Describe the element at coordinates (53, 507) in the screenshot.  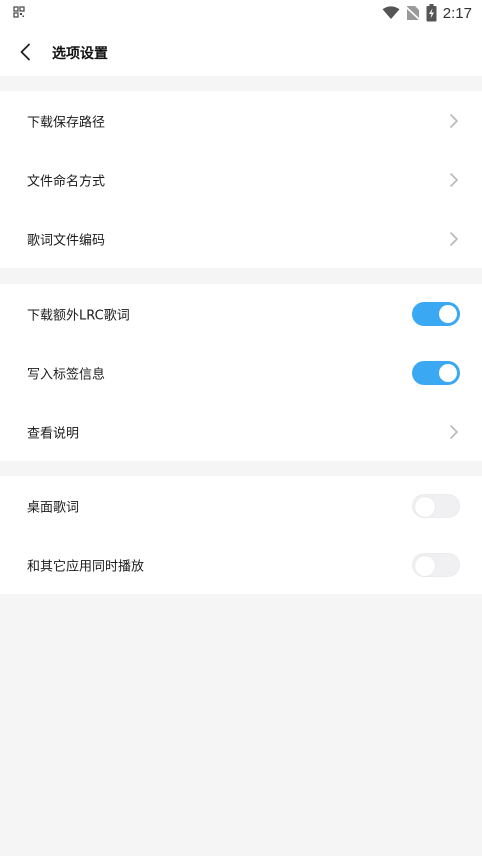
I see `setting-label: 桌面歌词` at that location.